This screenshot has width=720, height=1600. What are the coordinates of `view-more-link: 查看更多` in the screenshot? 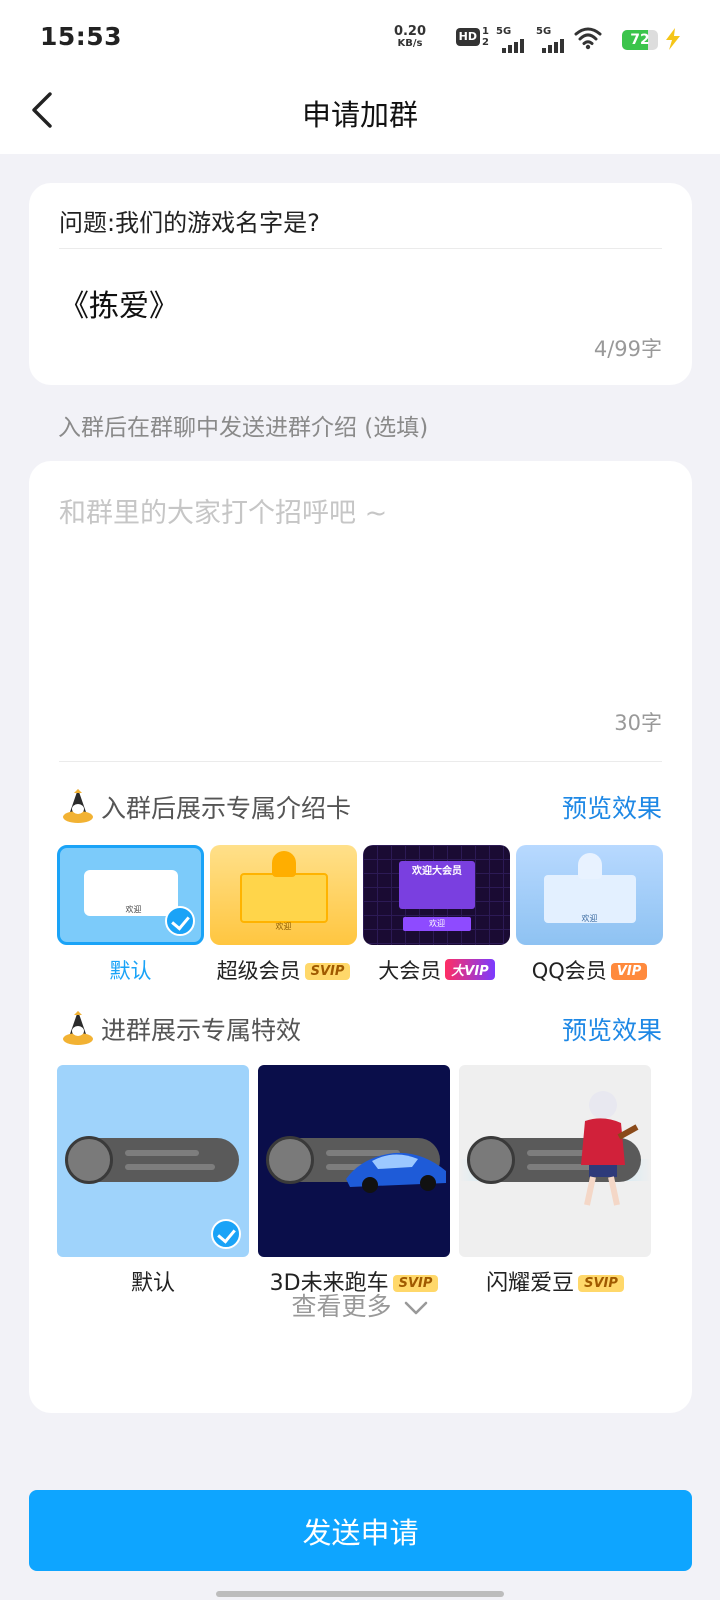 It's located at (360, 1305).